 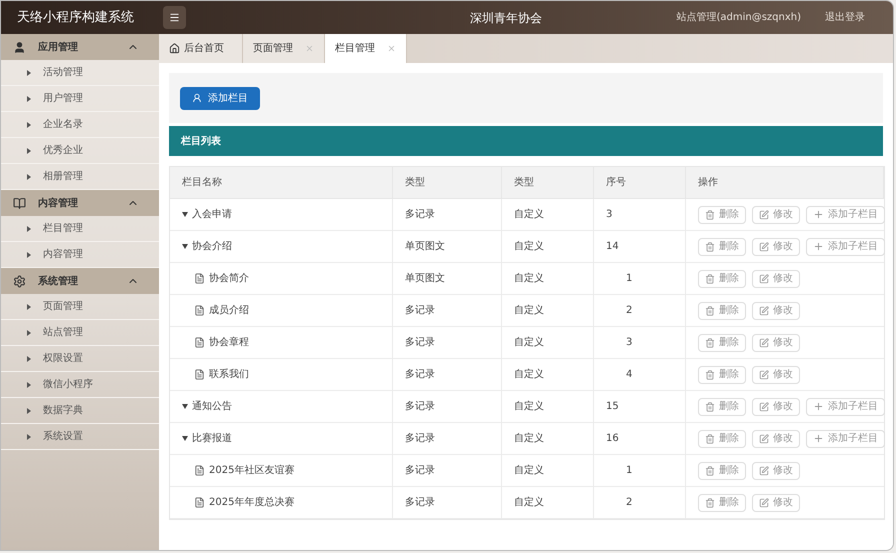 I want to click on table-cell-text: 3, so click(x=629, y=343).